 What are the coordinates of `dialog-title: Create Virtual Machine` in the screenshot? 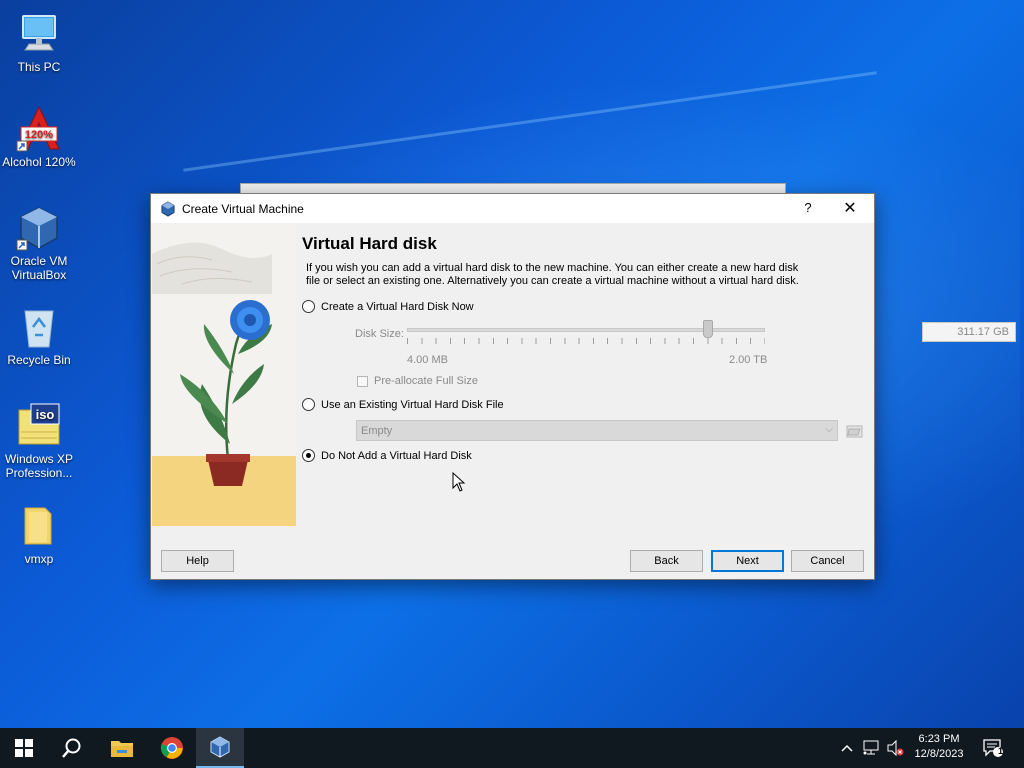 It's located at (243, 208).